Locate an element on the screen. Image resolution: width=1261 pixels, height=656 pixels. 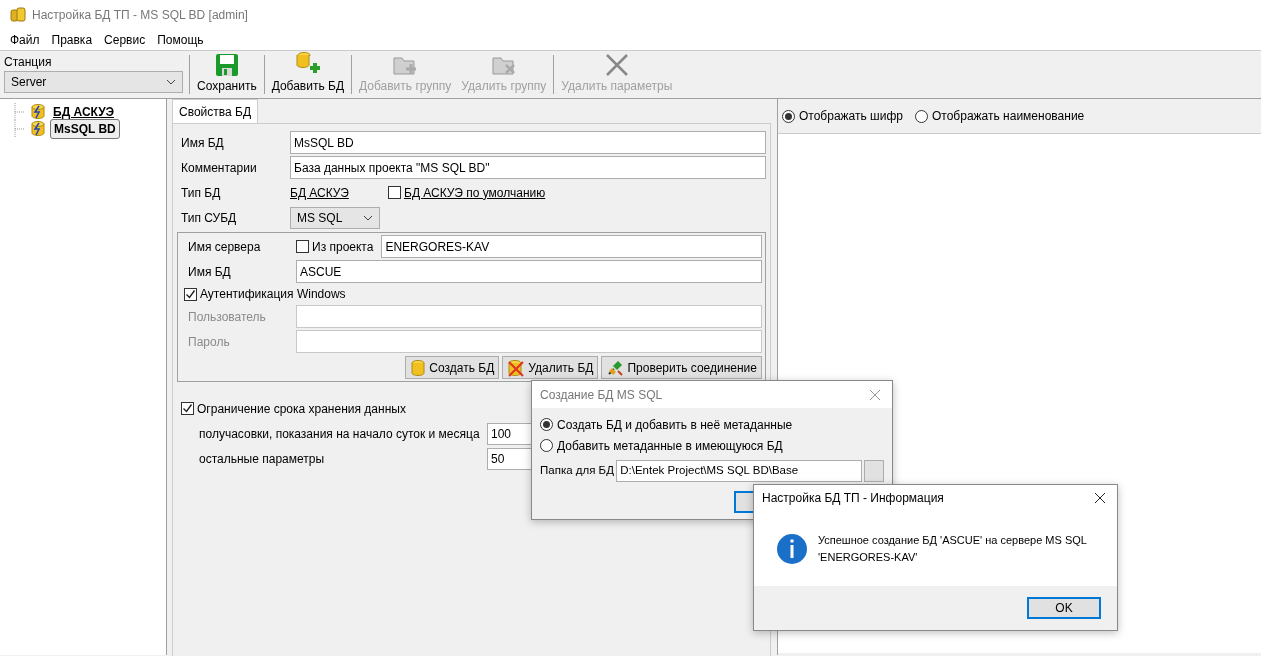
menu-item: Помощь is located at coordinates (180, 40).